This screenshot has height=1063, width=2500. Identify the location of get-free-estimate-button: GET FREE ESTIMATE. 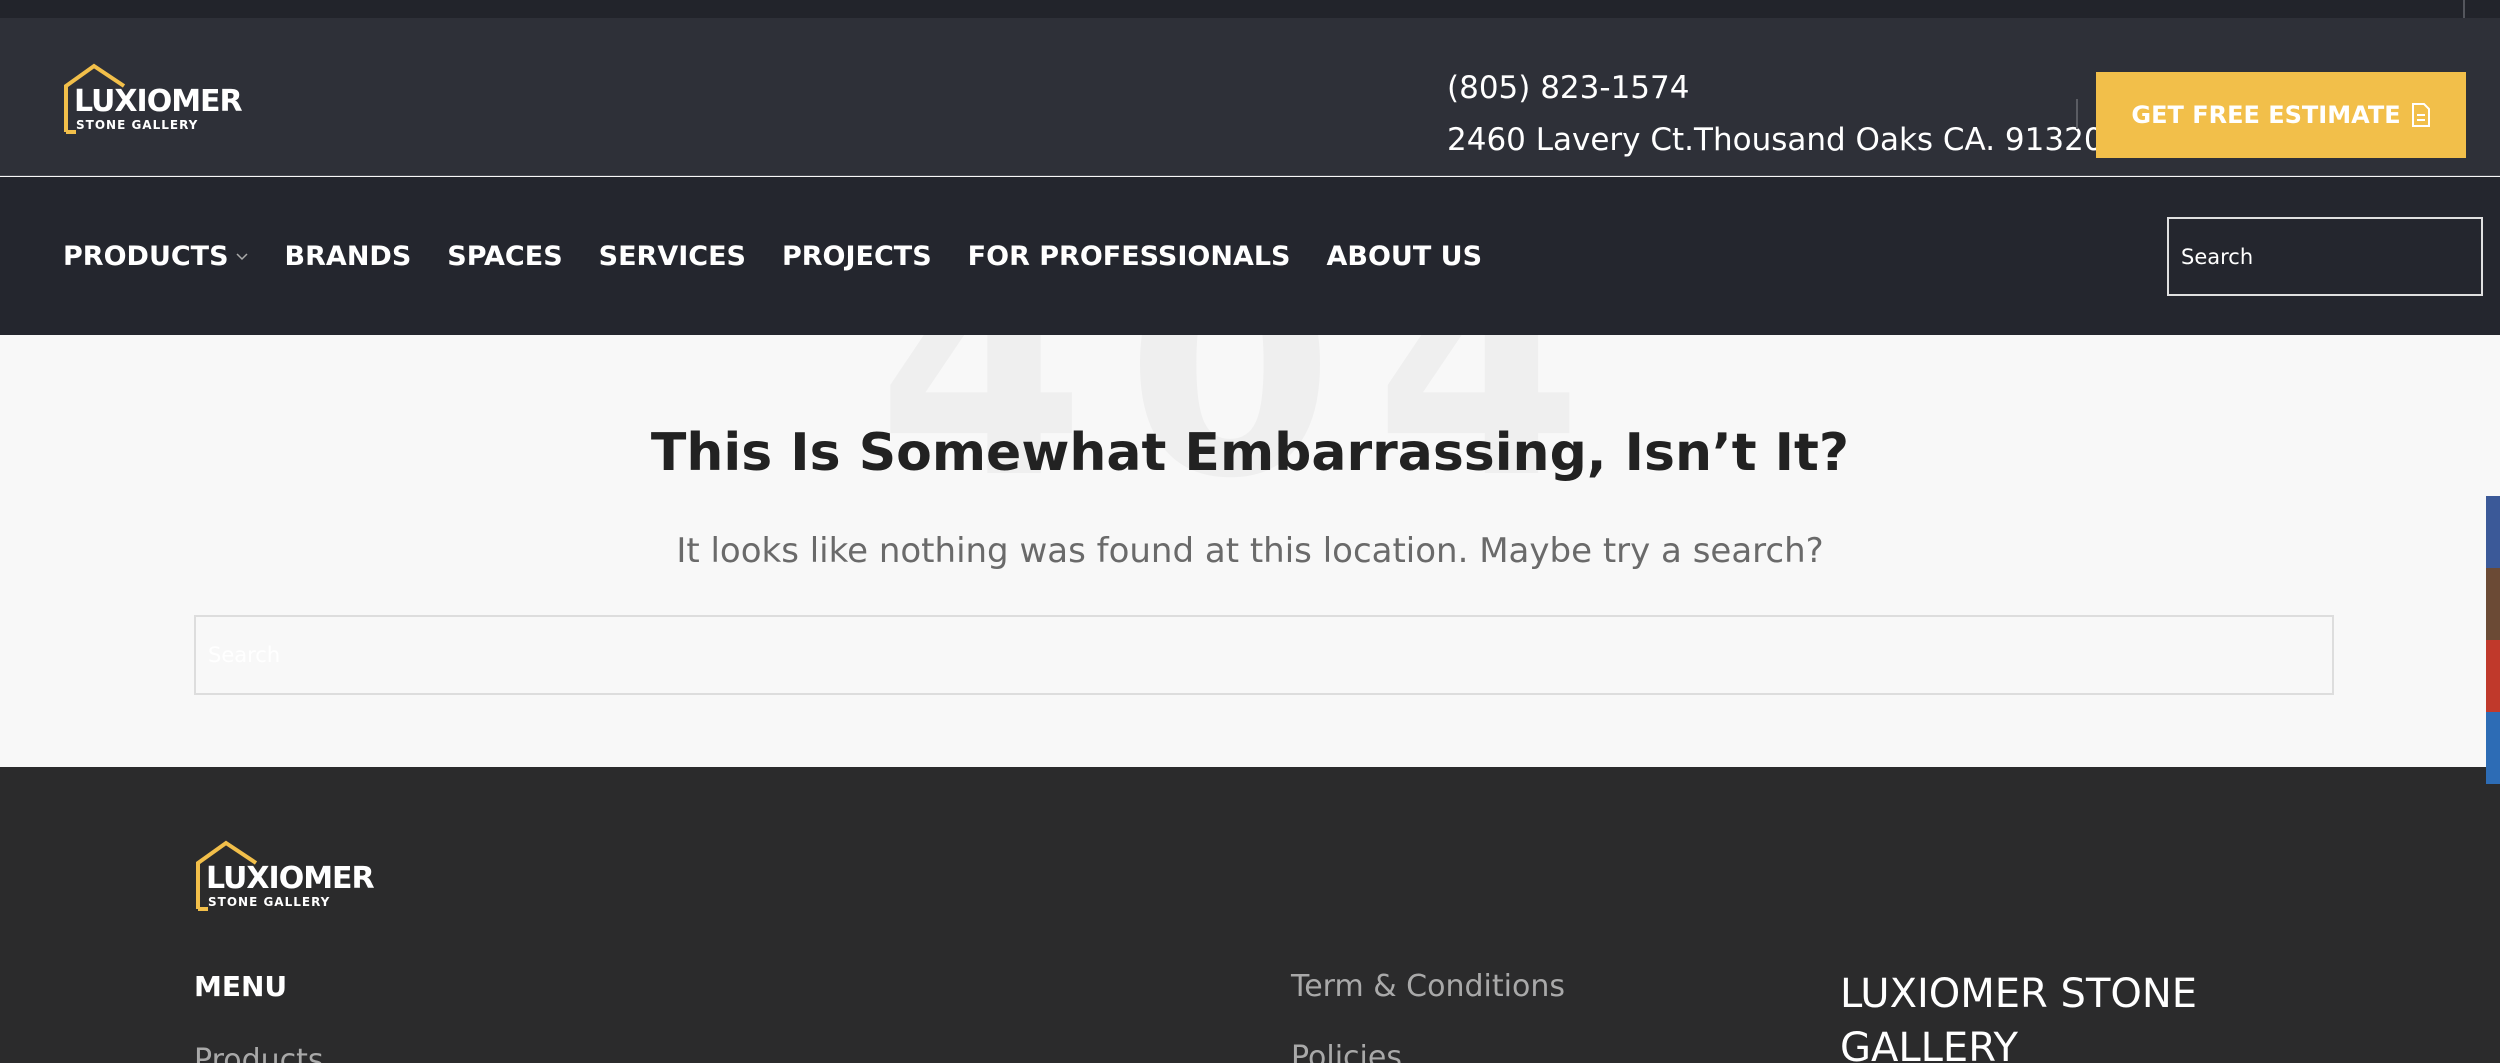
(2281, 115).